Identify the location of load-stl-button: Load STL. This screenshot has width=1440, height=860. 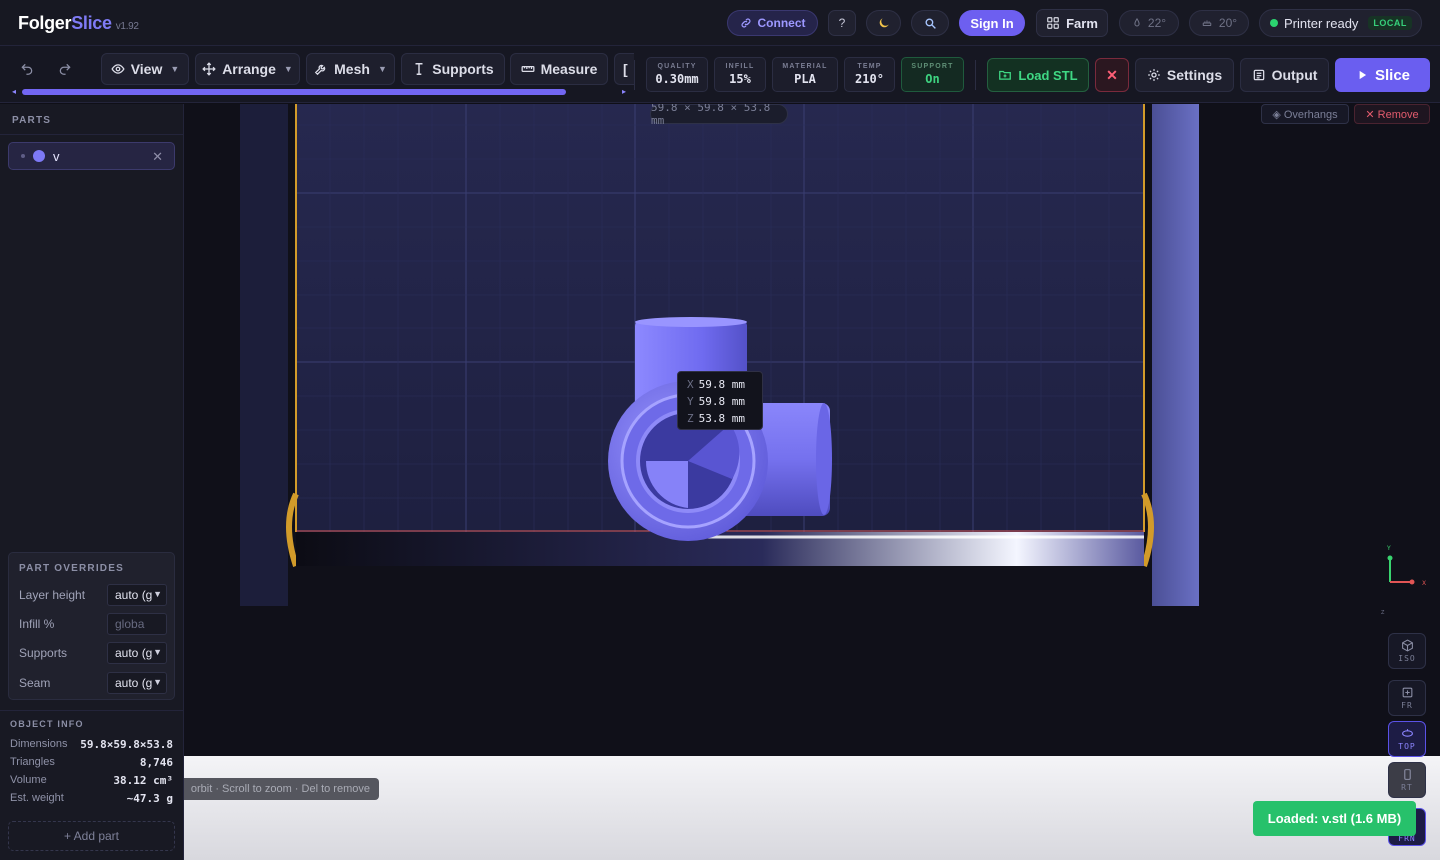
(1038, 75).